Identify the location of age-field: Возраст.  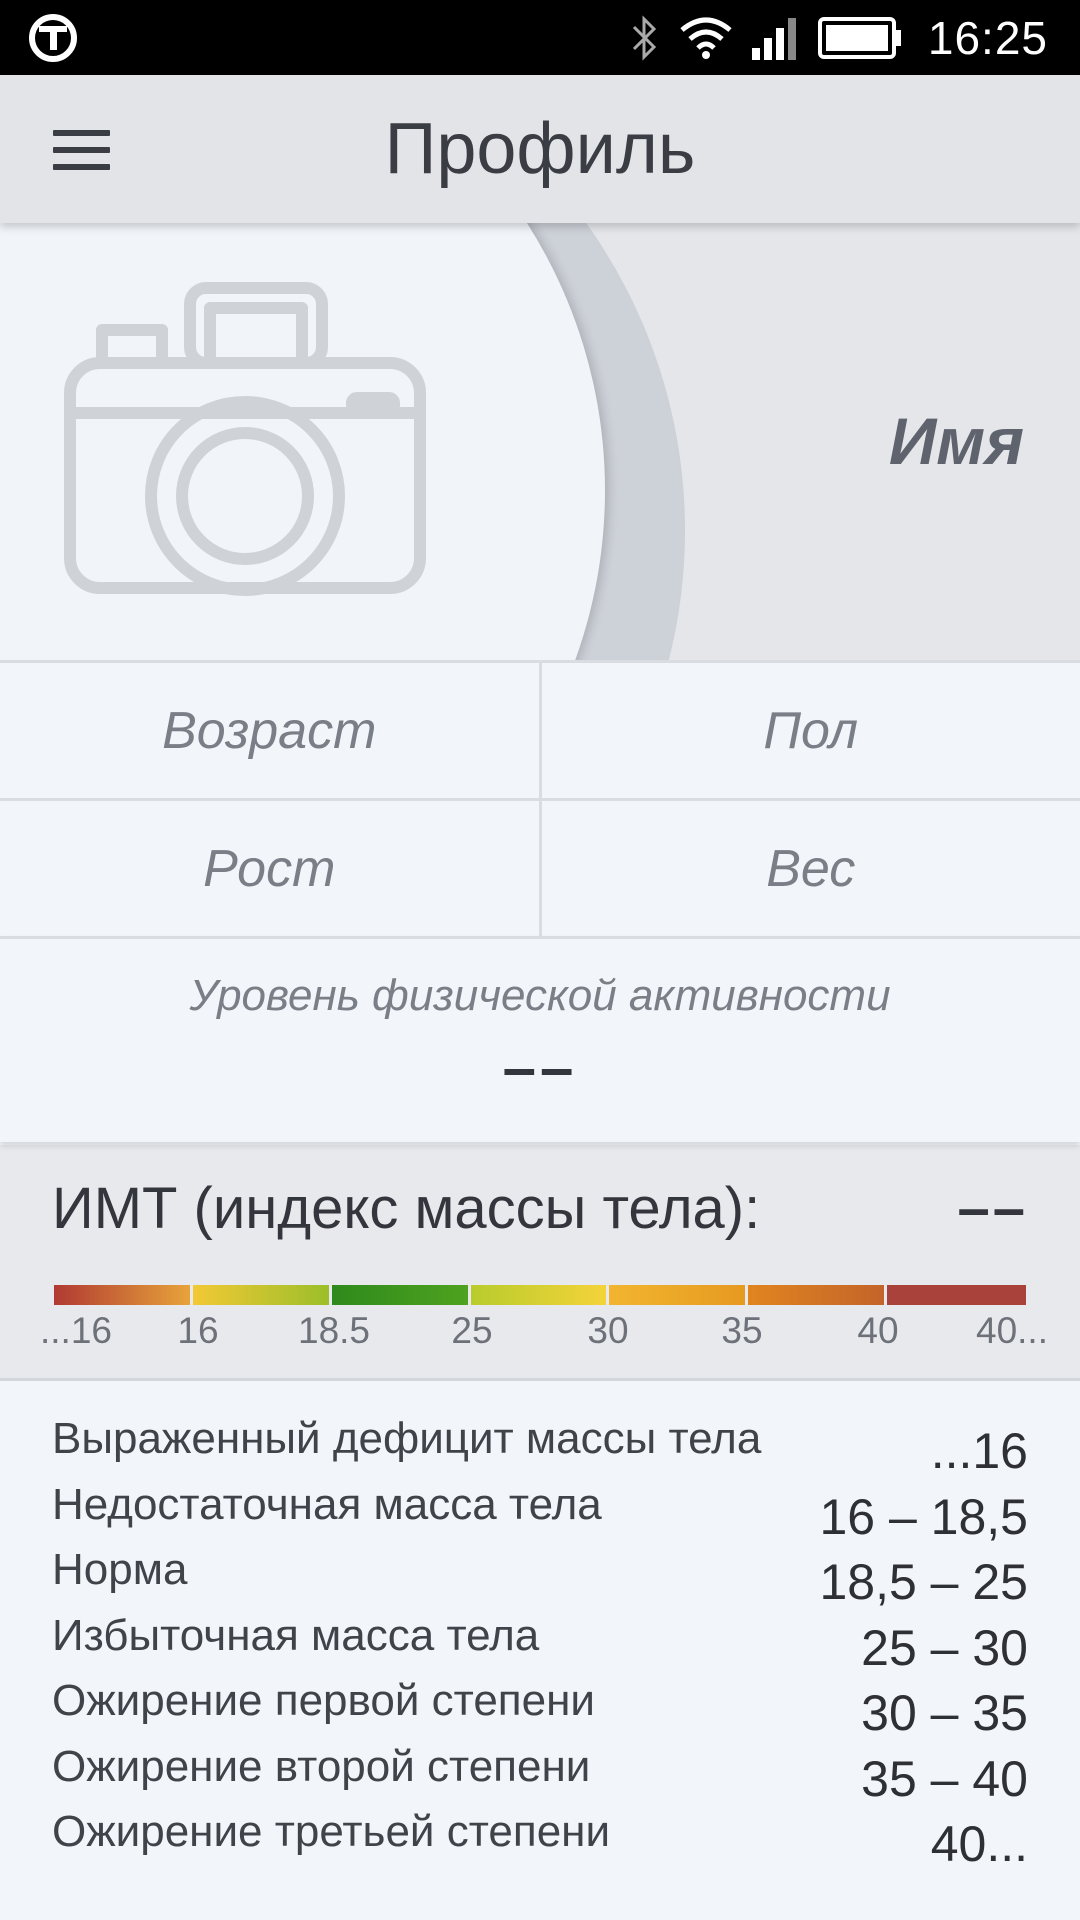
(269, 730).